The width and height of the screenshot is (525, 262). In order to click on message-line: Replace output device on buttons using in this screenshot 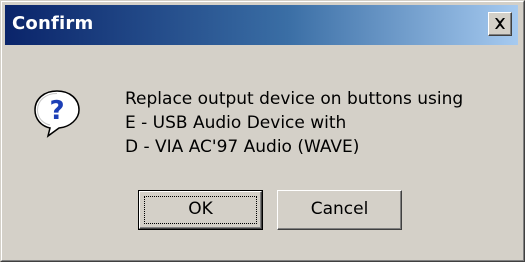, I will do `click(294, 99)`.